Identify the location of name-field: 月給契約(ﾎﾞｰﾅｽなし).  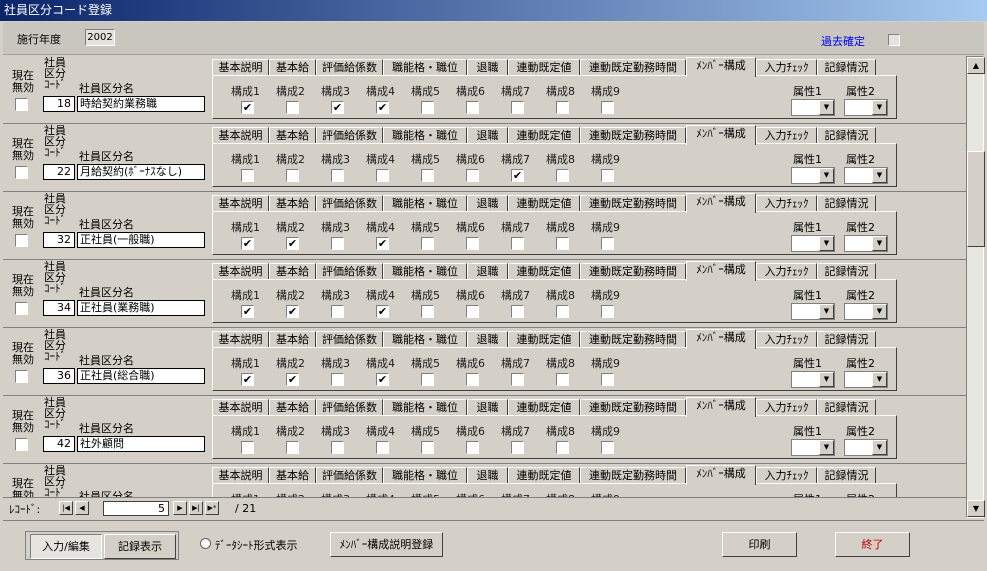
(141, 172).